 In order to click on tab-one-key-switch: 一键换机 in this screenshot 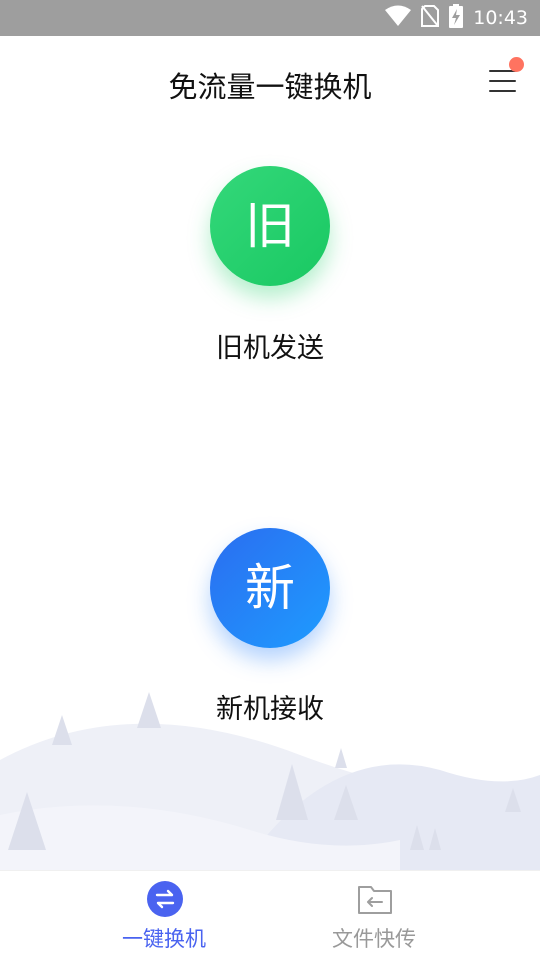, I will do `click(164, 915)`.